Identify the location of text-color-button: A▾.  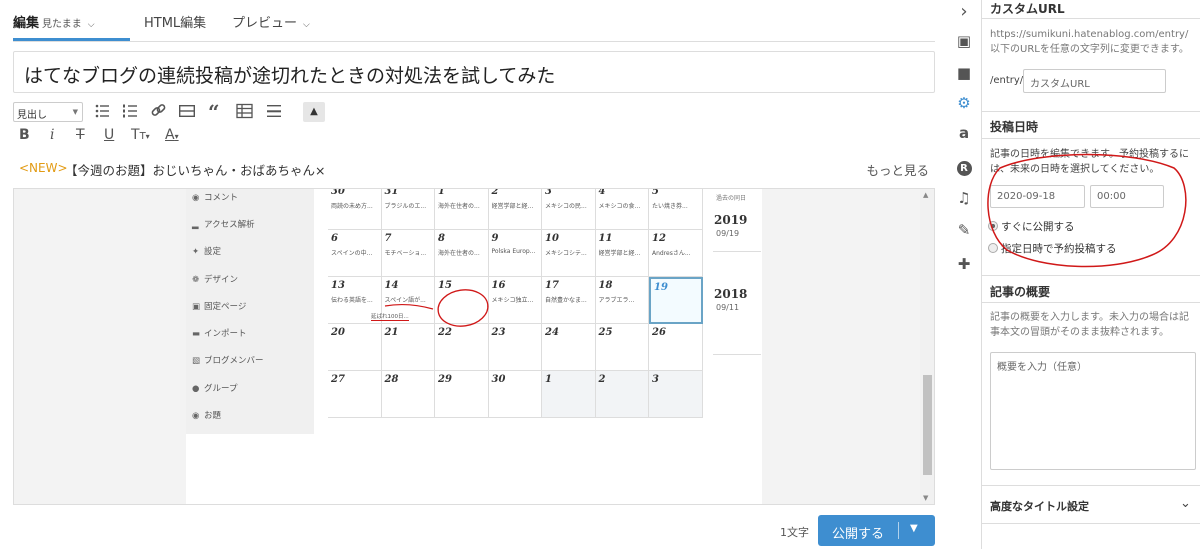
(172, 135).